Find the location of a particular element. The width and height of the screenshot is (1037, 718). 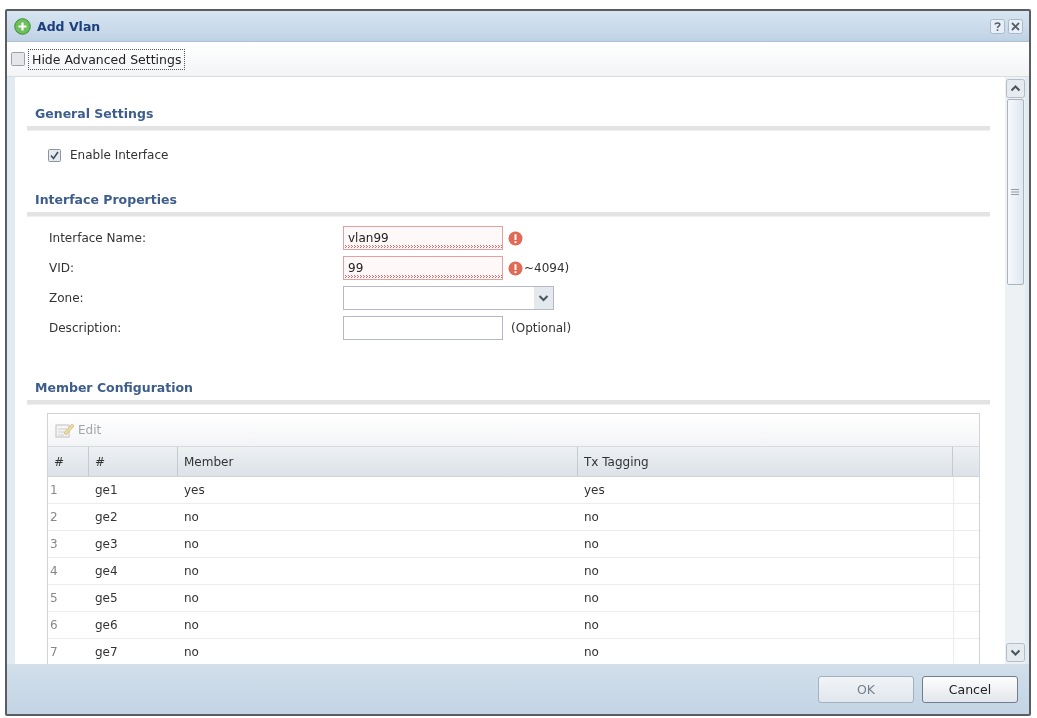

text-field is located at coordinates (423, 328).